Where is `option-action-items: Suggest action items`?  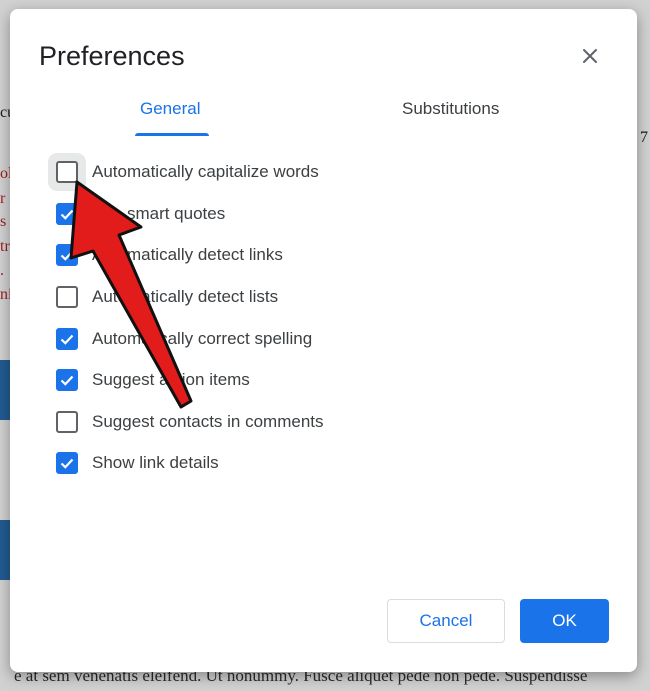 option-action-items: Suggest action items is located at coordinates (153, 380).